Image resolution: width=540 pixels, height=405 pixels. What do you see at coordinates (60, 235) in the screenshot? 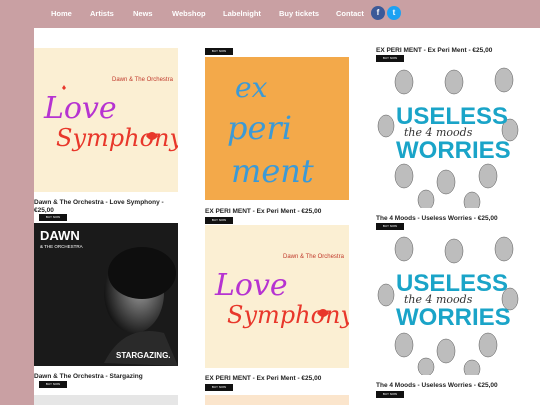
I see `art-artist-name: DAWN` at bounding box center [60, 235].